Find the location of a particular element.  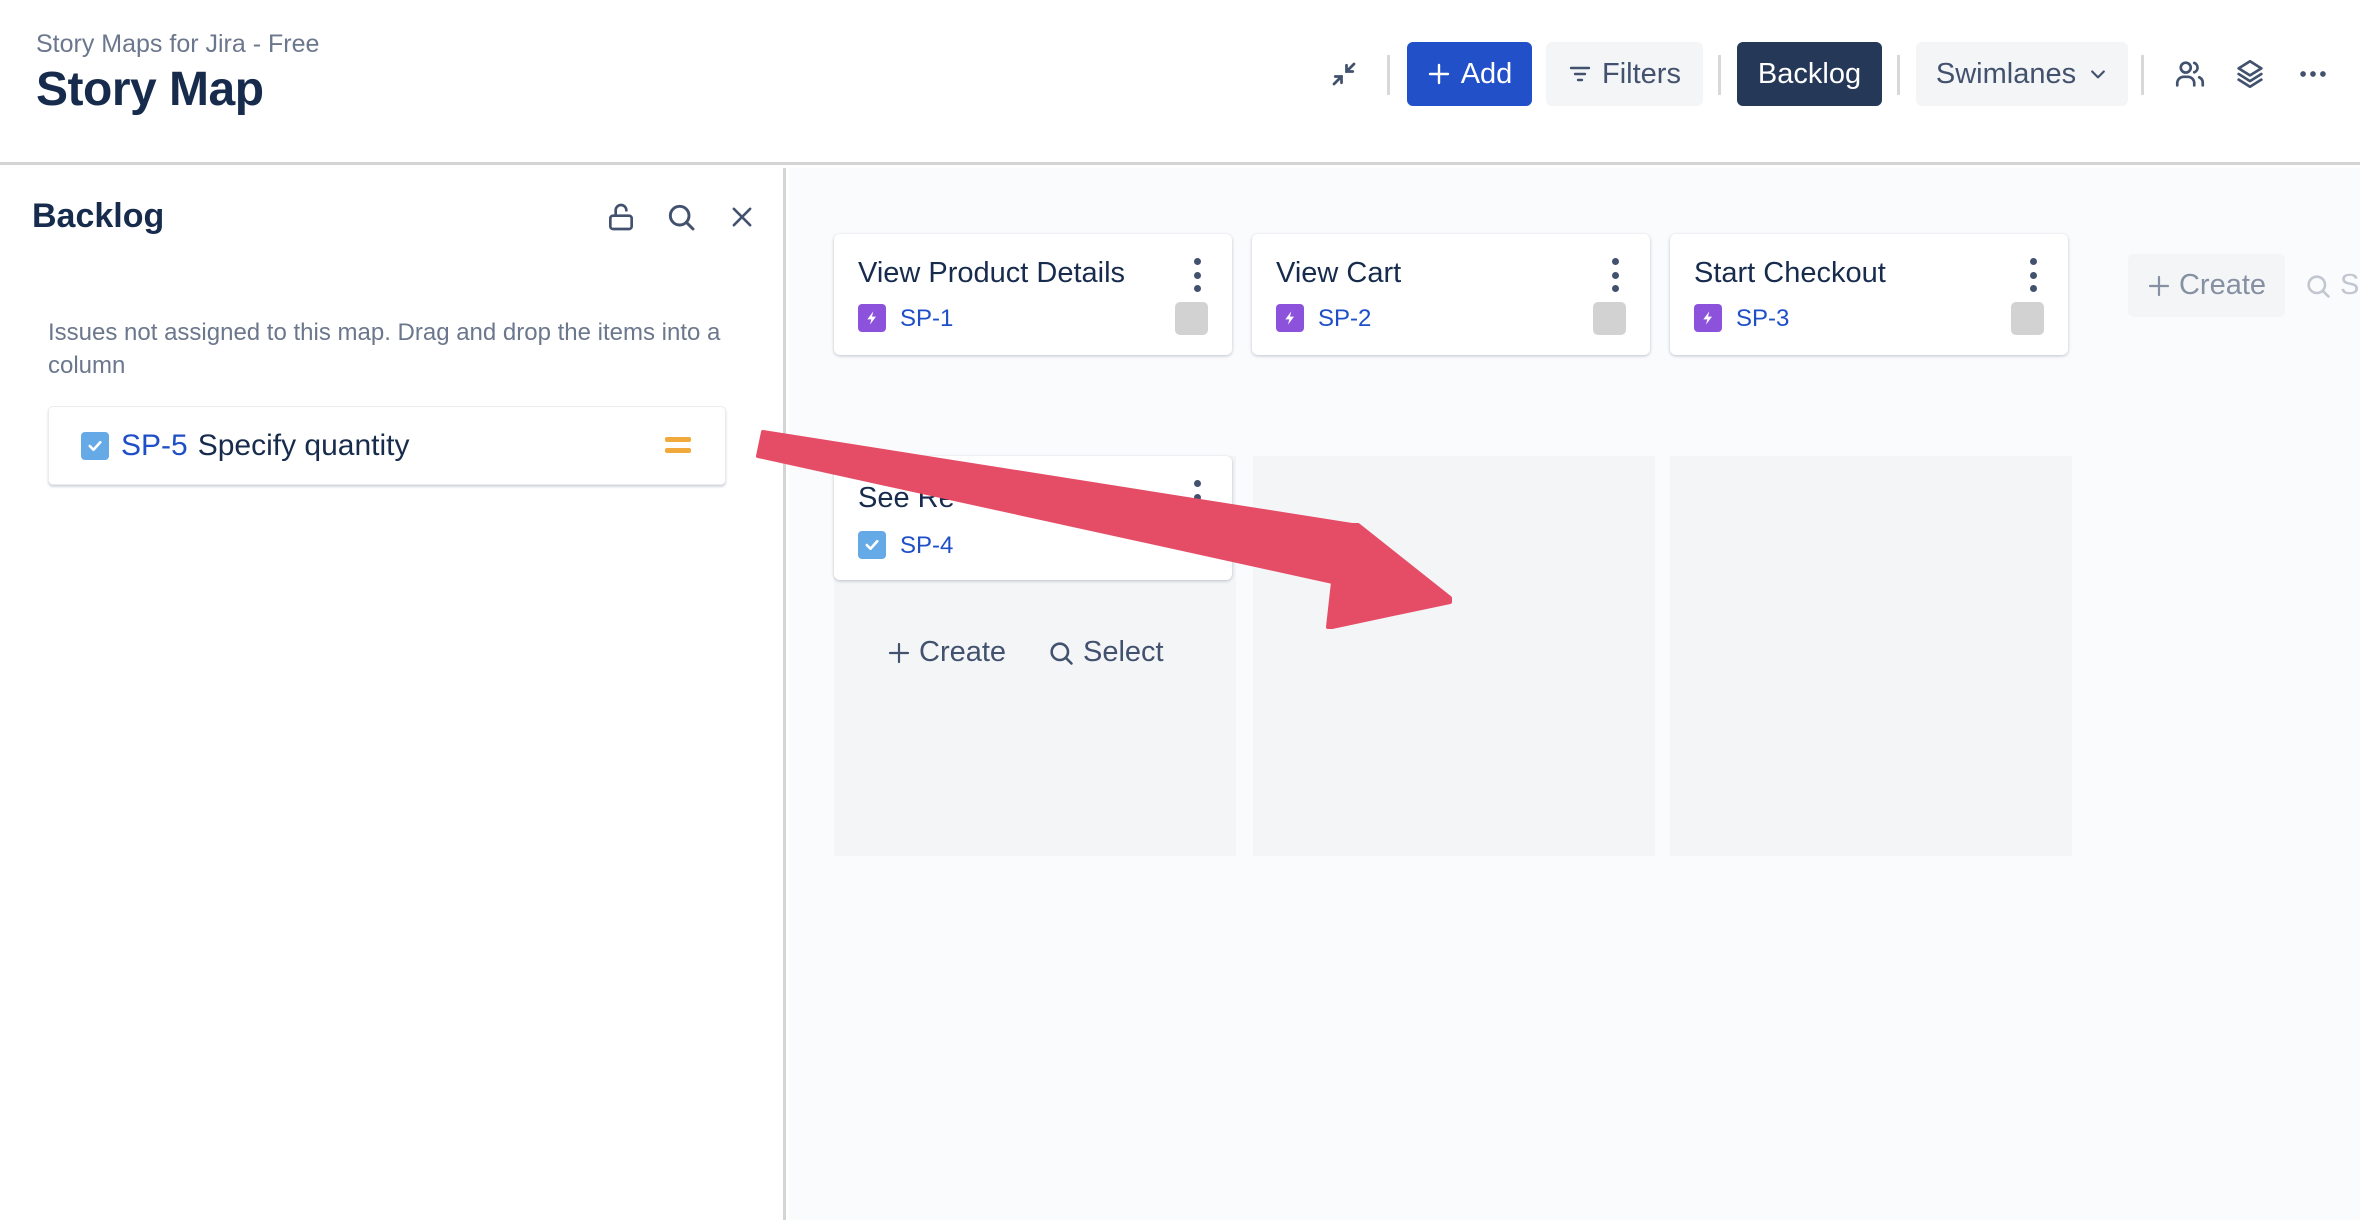

app-name: Story Maps for Jira - Free is located at coordinates (178, 44).